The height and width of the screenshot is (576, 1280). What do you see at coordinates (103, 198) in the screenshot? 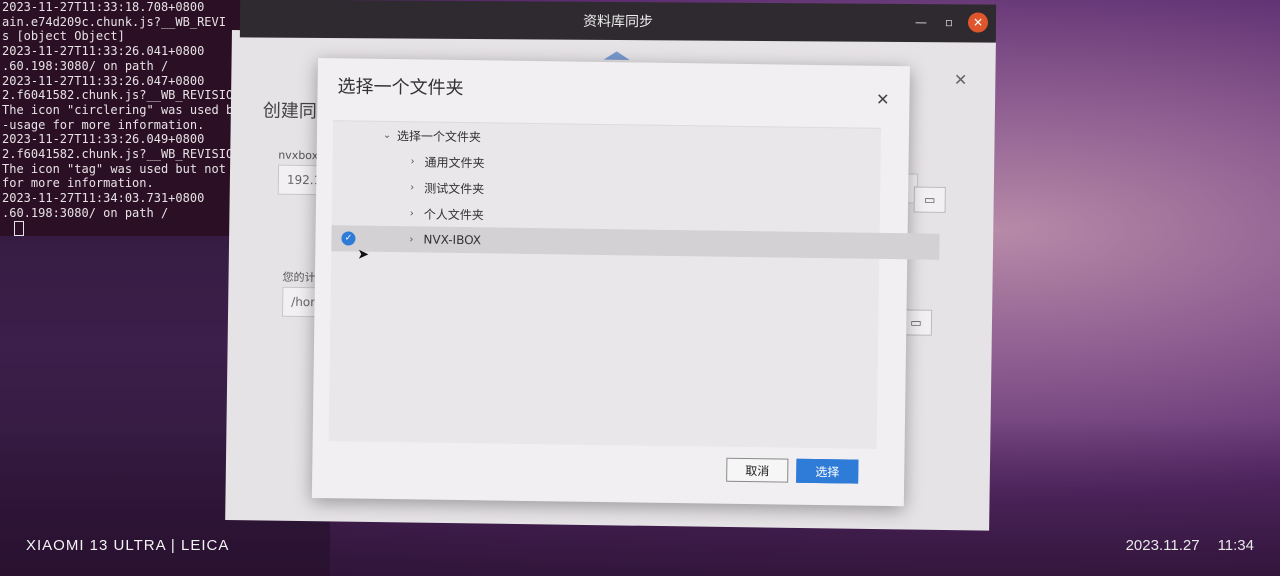
I see `terminal-line: 2023-11-27T11:34:03.731+0800` at bounding box center [103, 198].